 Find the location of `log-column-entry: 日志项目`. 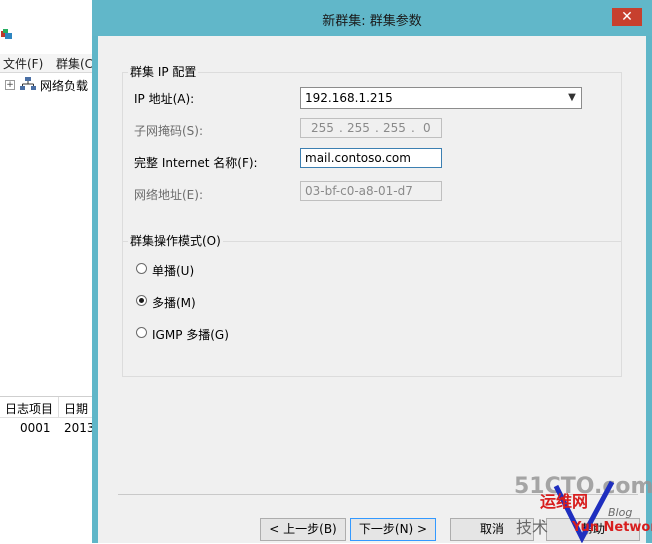

log-column-entry: 日志项目 is located at coordinates (29, 408).